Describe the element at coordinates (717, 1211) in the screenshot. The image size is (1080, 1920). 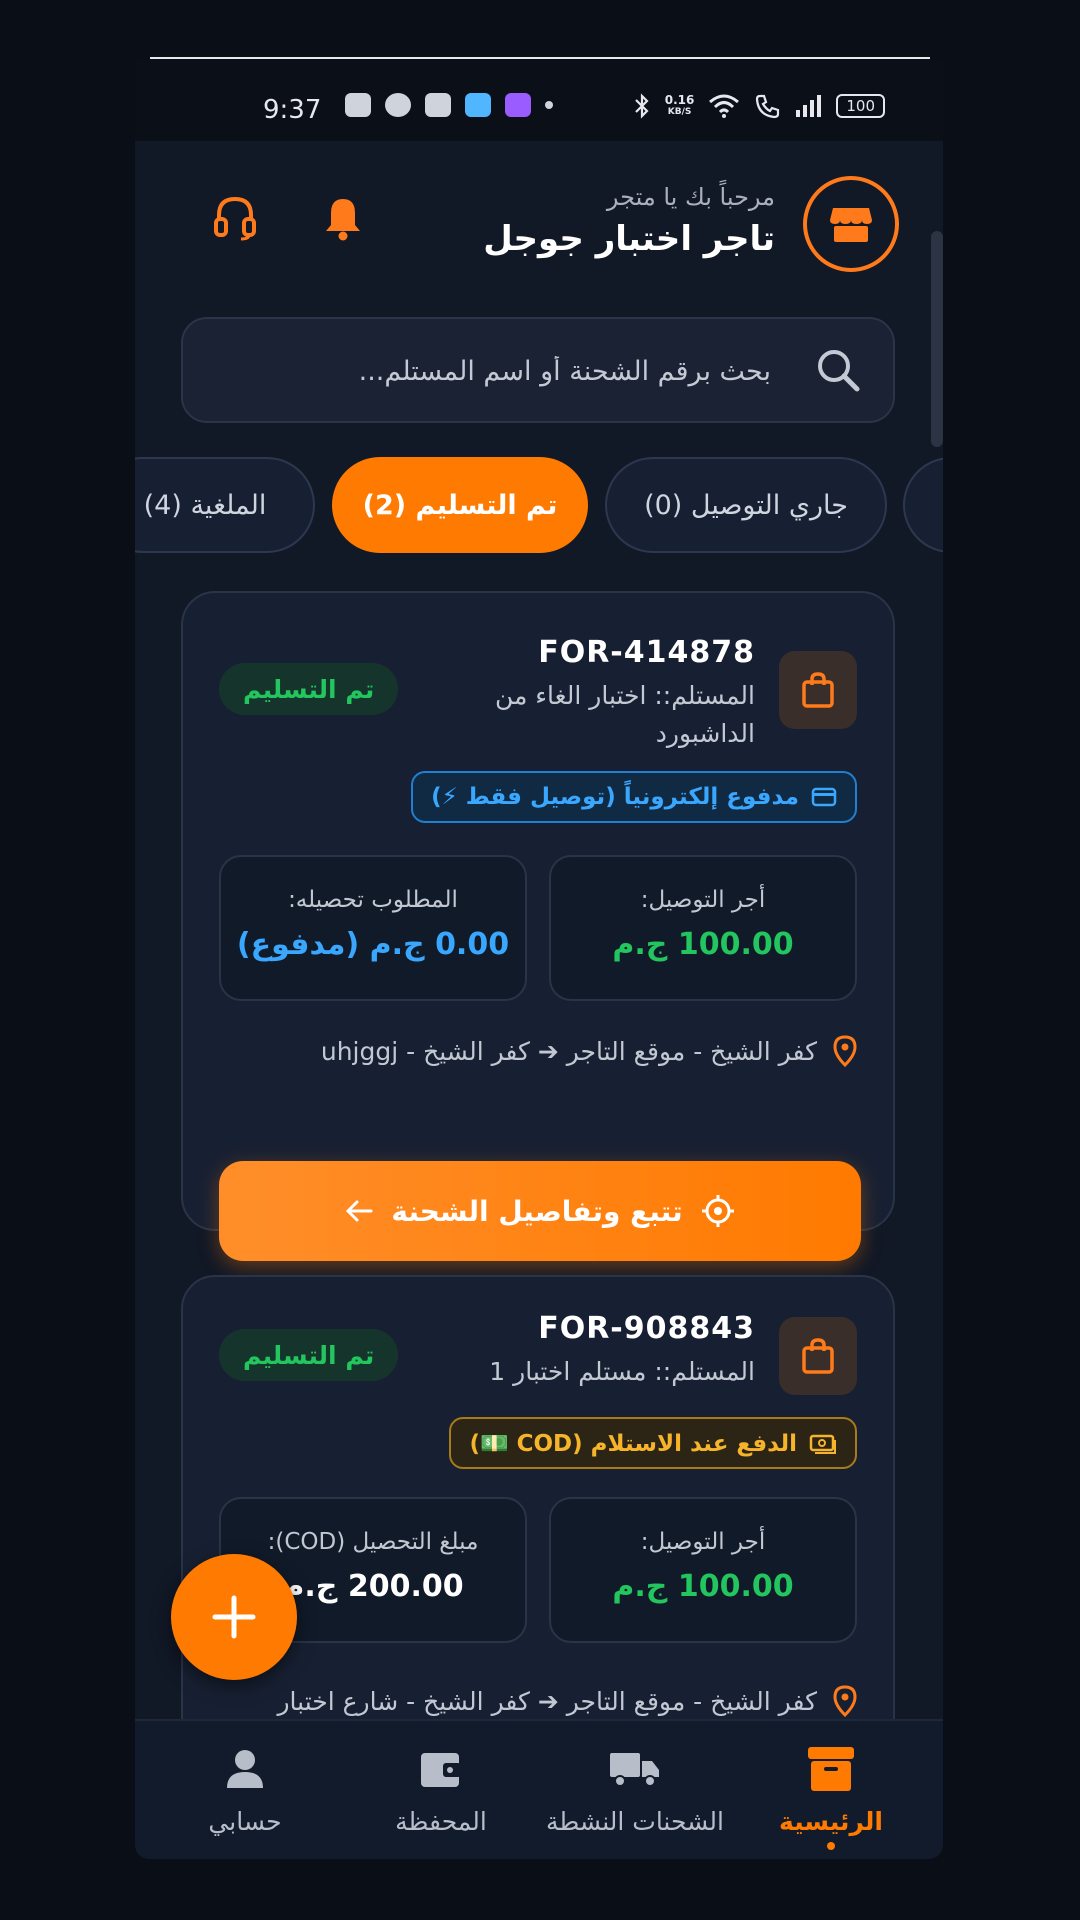
I see `target-icon` at that location.